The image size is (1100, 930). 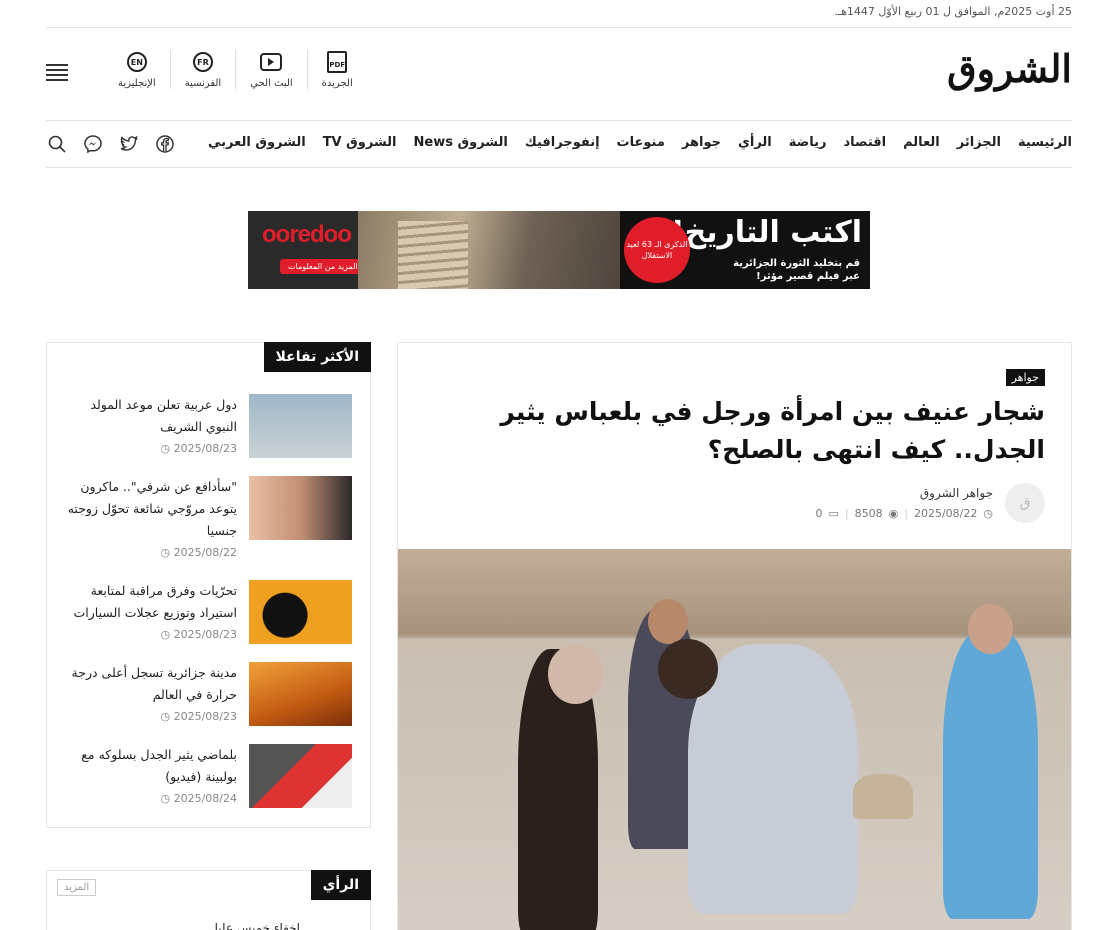 I want to click on nav-item-news: الشروق News, so click(x=461, y=142).